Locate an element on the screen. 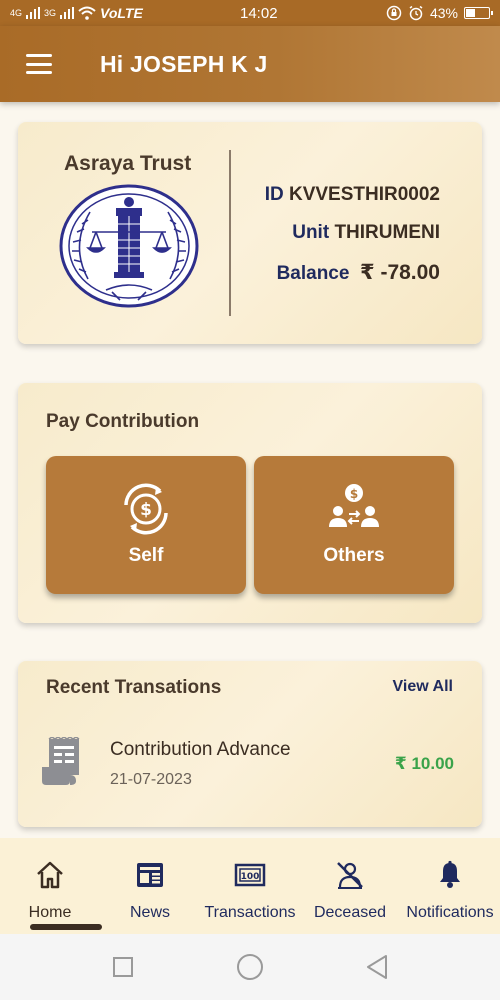  transaction-row: Contribution Advance 21-07-2023 ₹ 10.00 is located at coordinates (250, 762).